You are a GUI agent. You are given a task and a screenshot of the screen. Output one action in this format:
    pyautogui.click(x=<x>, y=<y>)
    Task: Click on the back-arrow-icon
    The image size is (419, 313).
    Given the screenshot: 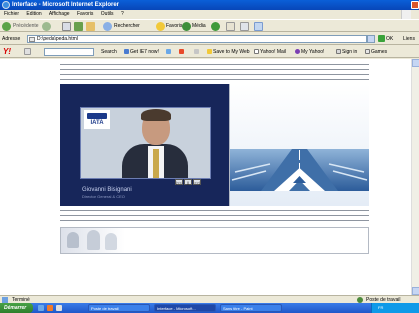 What is the action you would take?
    pyautogui.click(x=6, y=26)
    